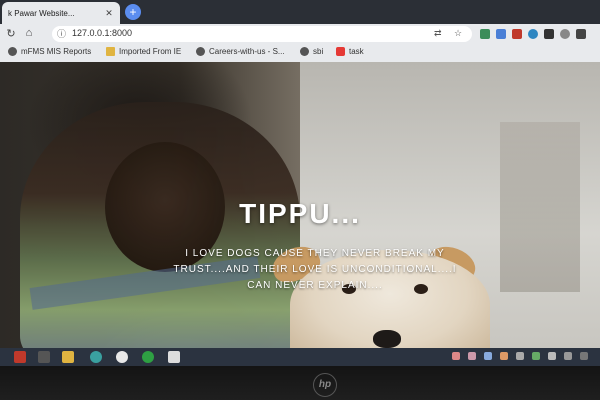 Image resolution: width=600 pixels, height=400 pixels. What do you see at coordinates (300, 383) in the screenshot?
I see `laptop-bezel` at bounding box center [300, 383].